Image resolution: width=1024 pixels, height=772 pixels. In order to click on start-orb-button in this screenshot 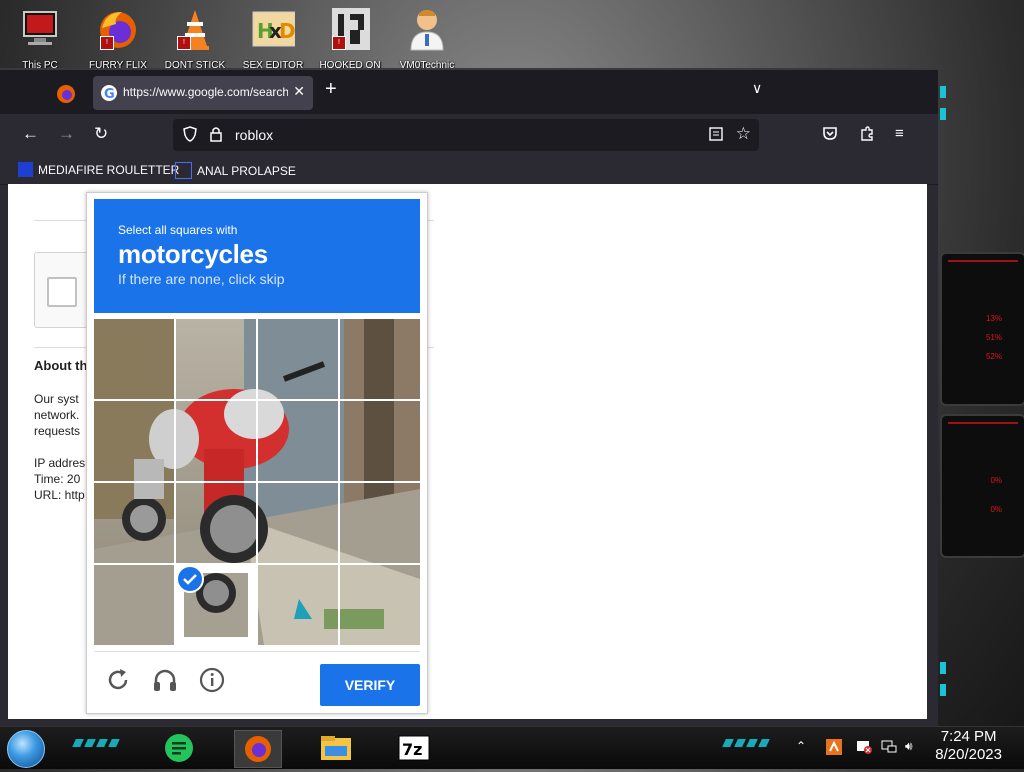, I will do `click(26, 749)`.